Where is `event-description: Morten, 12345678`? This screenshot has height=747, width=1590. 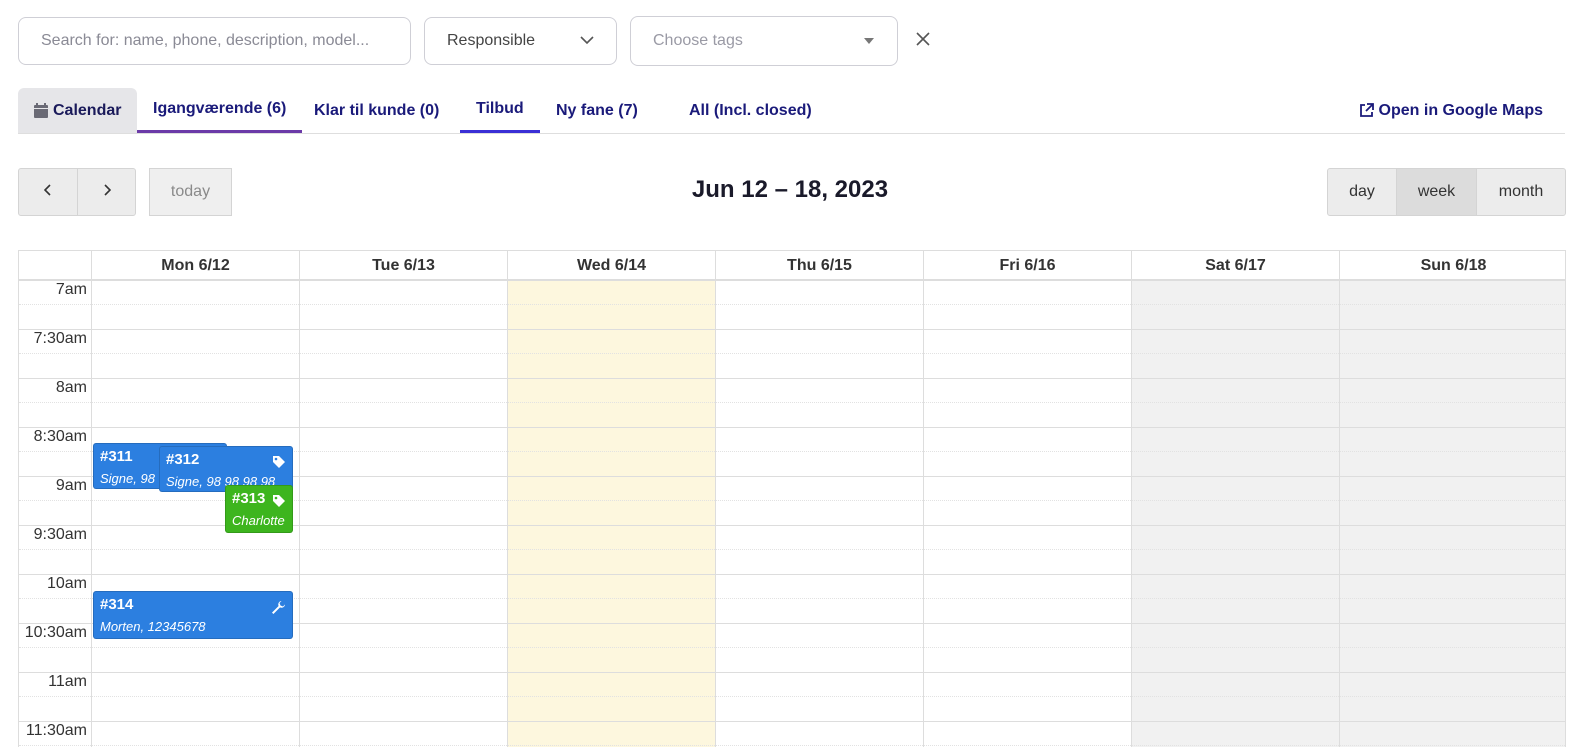 event-description: Morten, 12345678 is located at coordinates (153, 626).